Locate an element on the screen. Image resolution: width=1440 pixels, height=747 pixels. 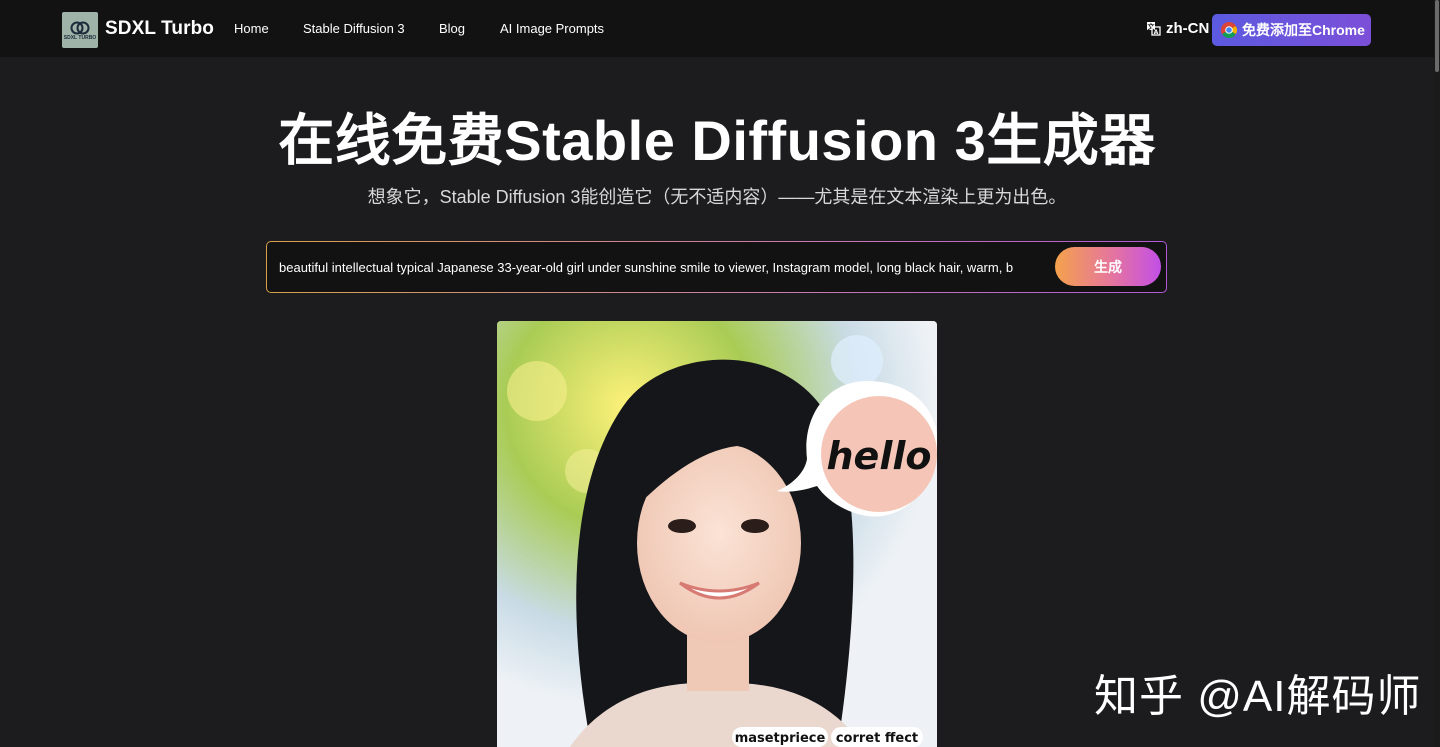
generate-button: 生成 is located at coordinates (1108, 266).